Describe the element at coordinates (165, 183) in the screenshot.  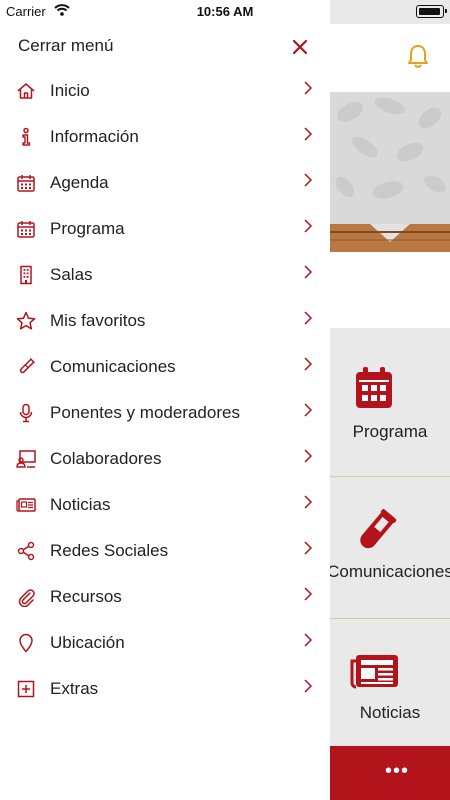
I see `menu-item-agenda: Agenda` at that location.